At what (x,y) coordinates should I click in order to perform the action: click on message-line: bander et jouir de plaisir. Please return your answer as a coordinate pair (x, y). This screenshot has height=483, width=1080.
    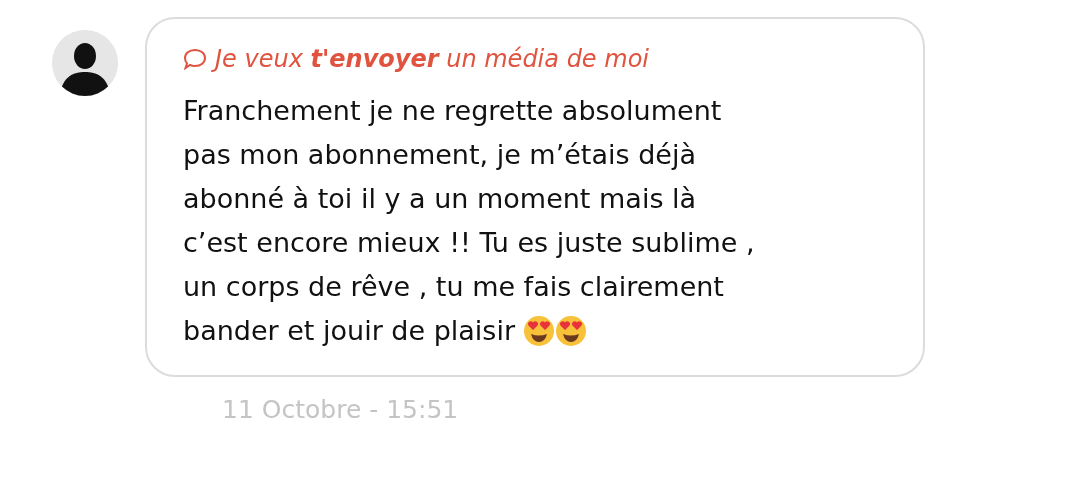
    Looking at the image, I should click on (349, 331).